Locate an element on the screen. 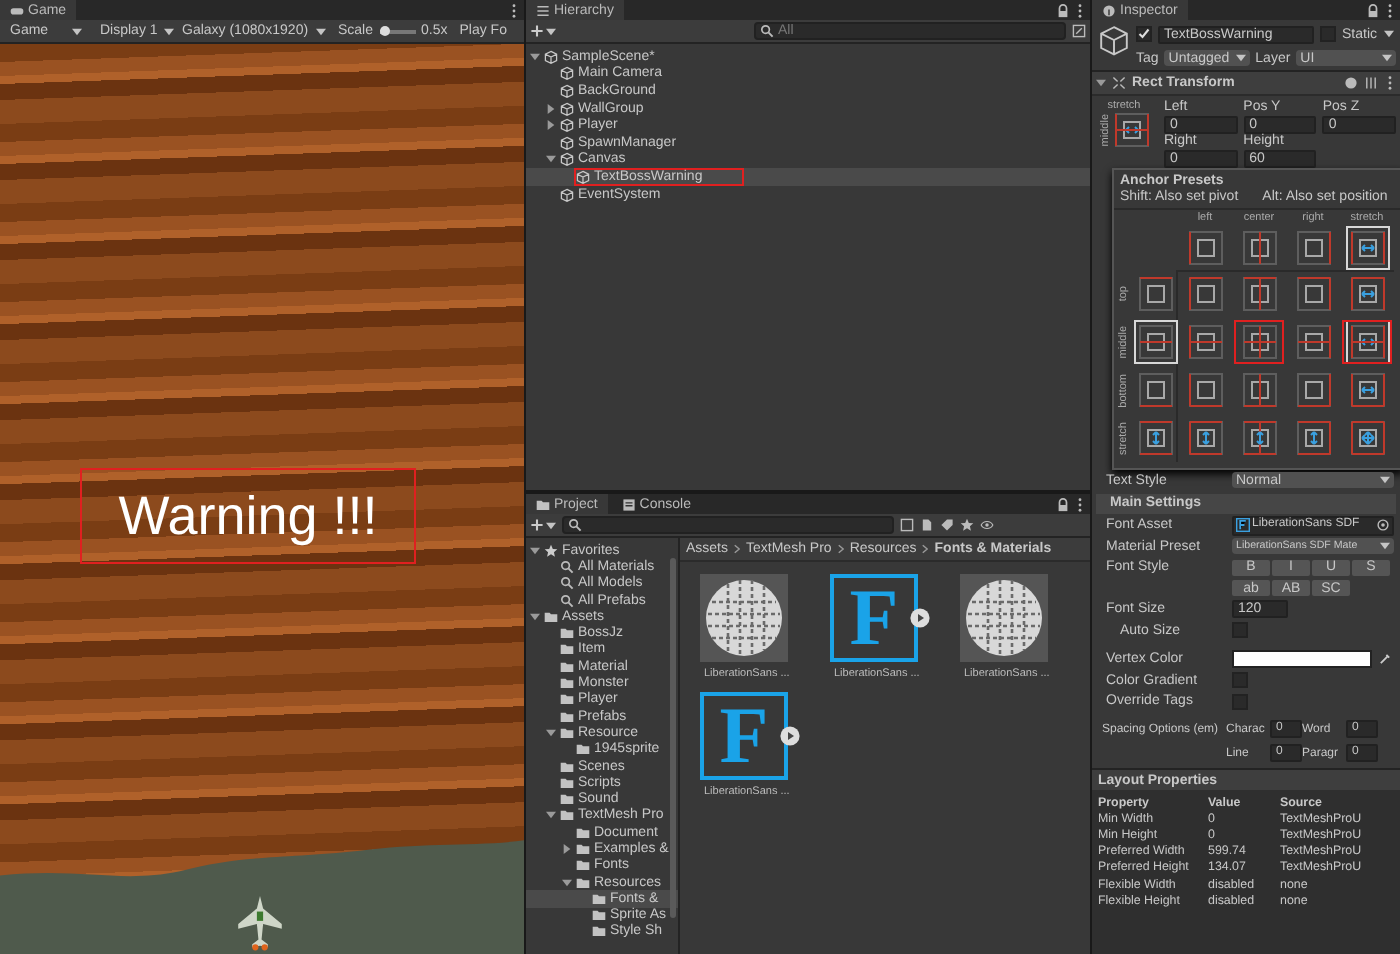  sliders-icon is located at coordinates (1371, 83).